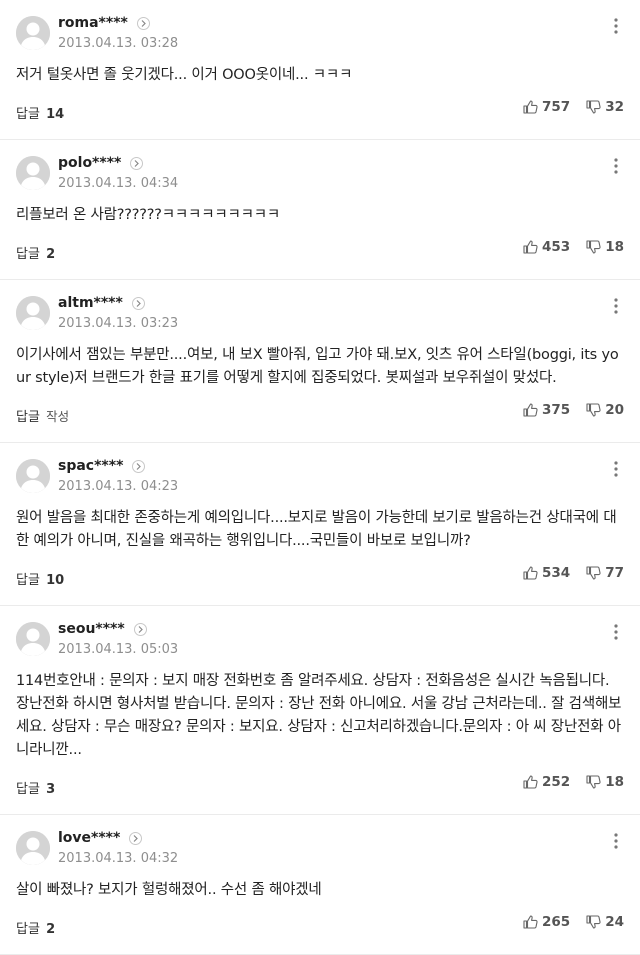 This screenshot has width=640, height=955. Describe the element at coordinates (90, 466) in the screenshot. I see `author-nickname: spac****` at that location.